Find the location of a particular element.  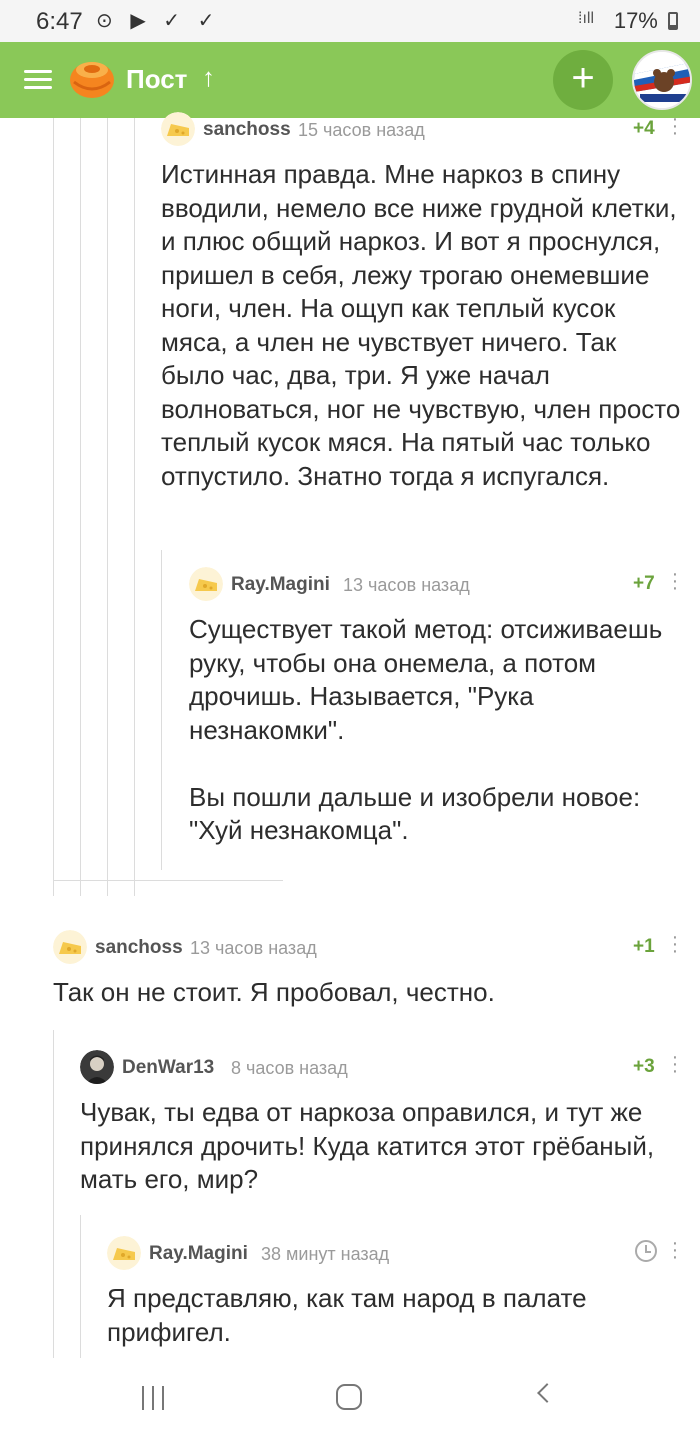

portrait-avatar-icon is located at coordinates (97, 1067).